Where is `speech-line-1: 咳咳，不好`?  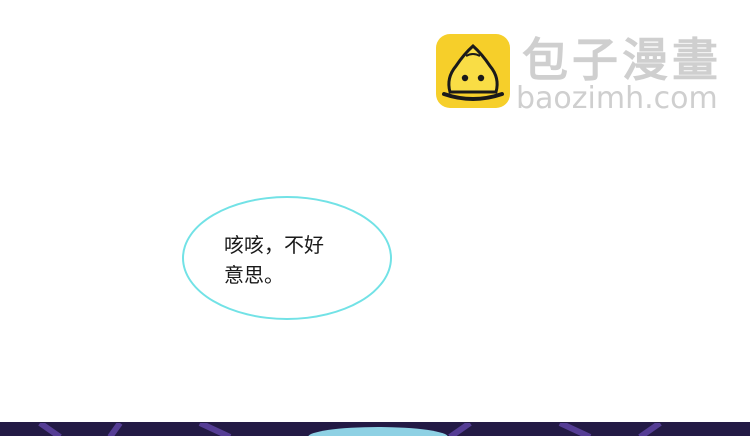 speech-line-1: 咳咳，不好 is located at coordinates (274, 245).